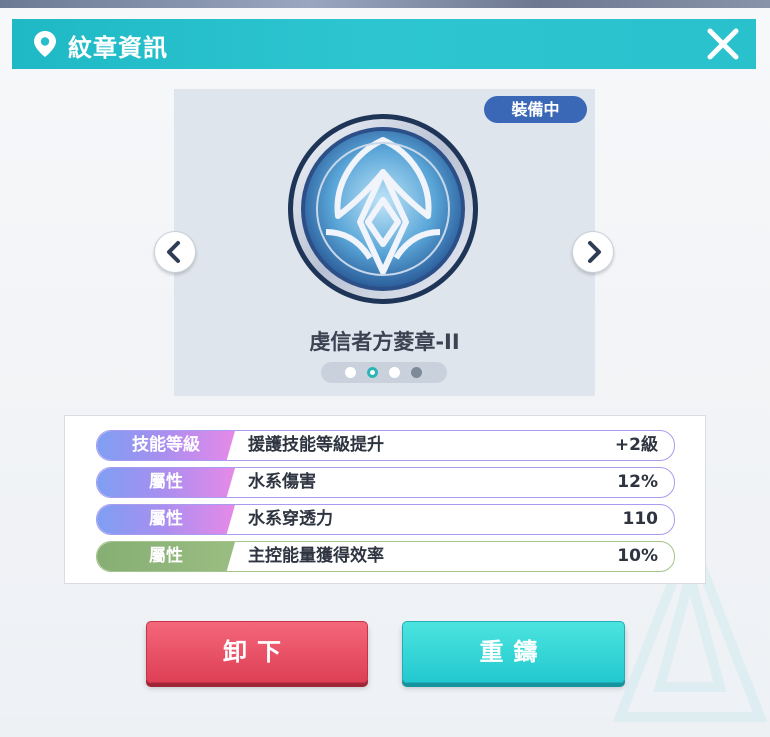  What do you see at coordinates (166, 445) in the screenshot?
I see `stat-tag: 技能等級` at bounding box center [166, 445].